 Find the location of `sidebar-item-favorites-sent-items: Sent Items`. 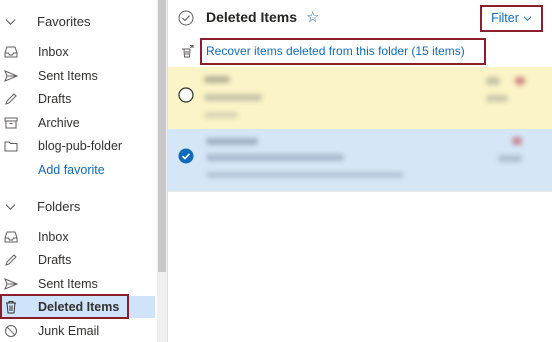

sidebar-item-favorites-sent-items: Sent Items is located at coordinates (77, 76).